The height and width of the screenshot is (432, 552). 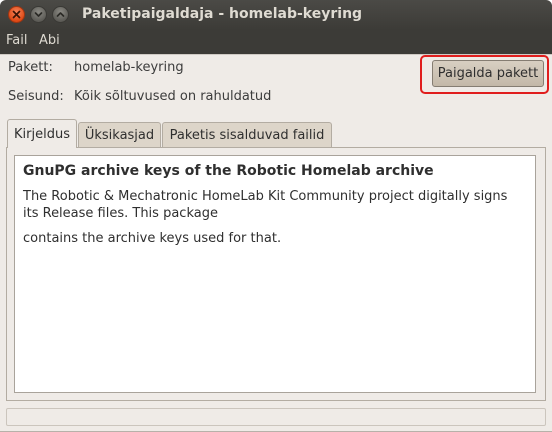 What do you see at coordinates (247, 134) in the screenshot?
I see `tab-included-files: Paketis sisalduvad failid` at bounding box center [247, 134].